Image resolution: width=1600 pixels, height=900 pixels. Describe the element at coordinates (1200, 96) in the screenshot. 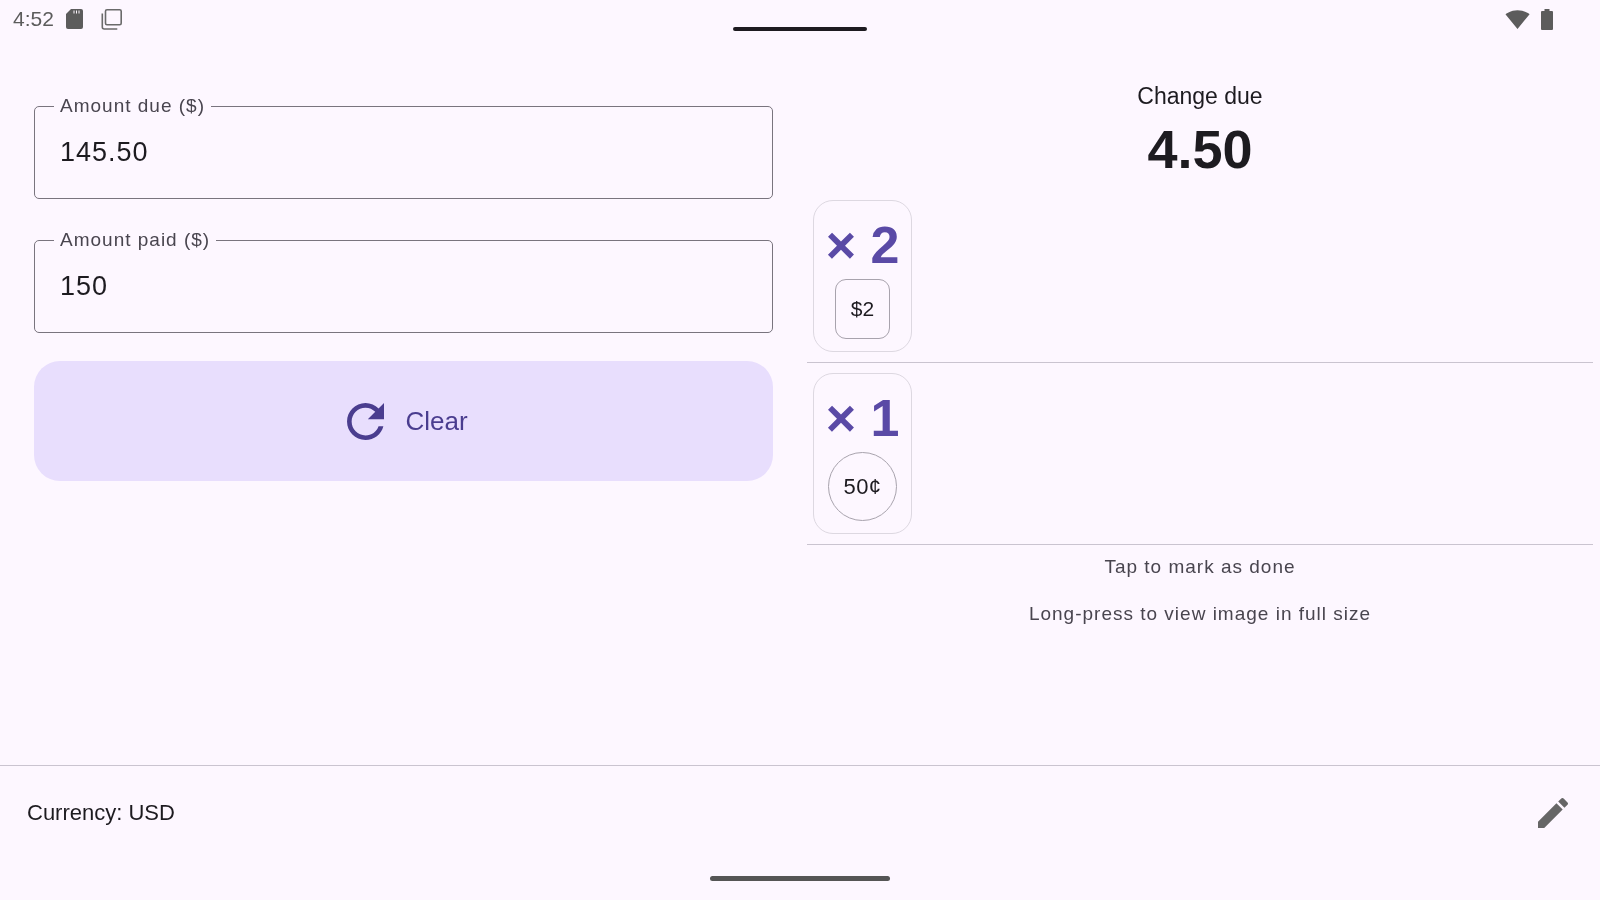

I see `change-label: Change due` at that location.